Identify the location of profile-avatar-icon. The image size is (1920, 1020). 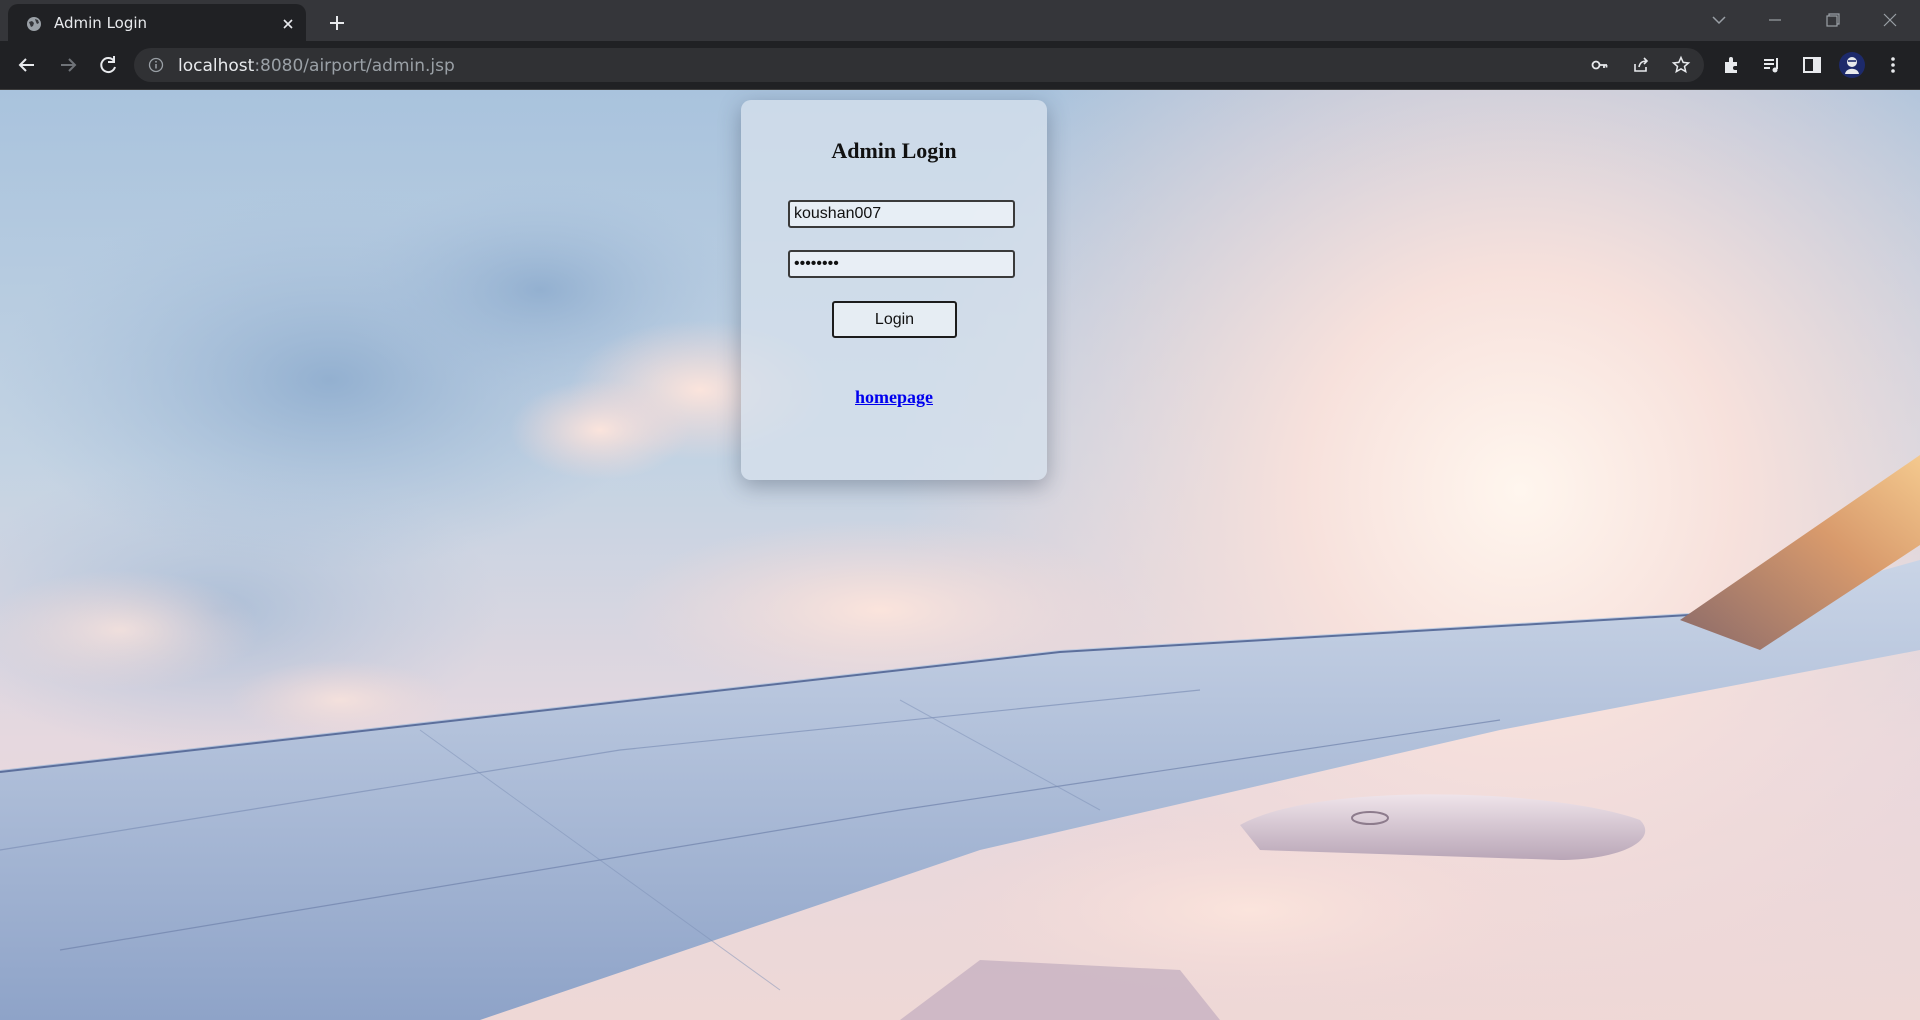
(1852, 65).